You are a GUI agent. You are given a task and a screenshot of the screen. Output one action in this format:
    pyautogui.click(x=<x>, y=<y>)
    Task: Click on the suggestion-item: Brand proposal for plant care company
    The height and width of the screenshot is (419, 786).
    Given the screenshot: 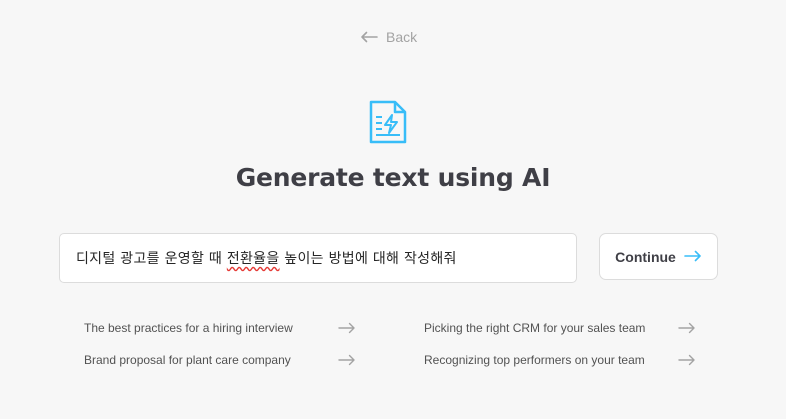 What is the action you would take?
    pyautogui.click(x=220, y=360)
    